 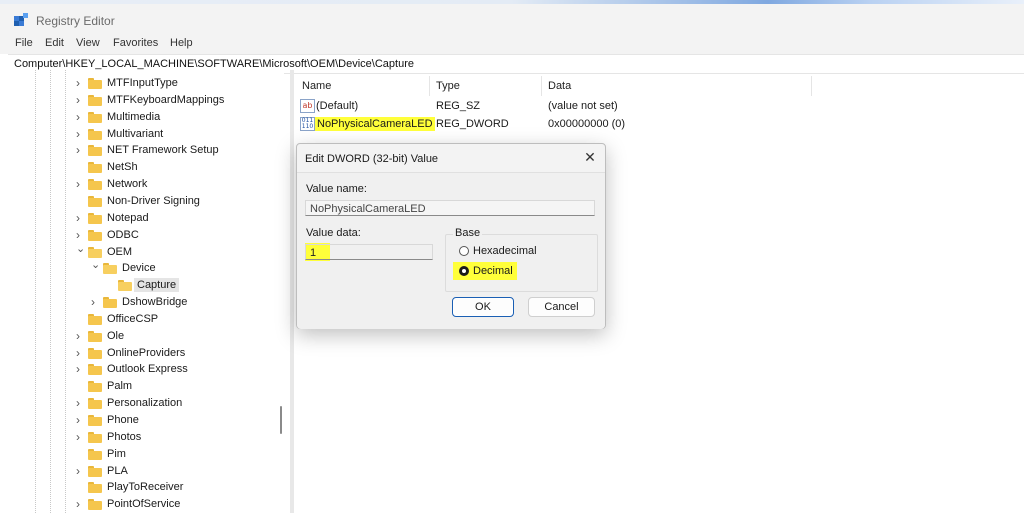 I want to click on tree-item-label: Phone, so click(x=123, y=420).